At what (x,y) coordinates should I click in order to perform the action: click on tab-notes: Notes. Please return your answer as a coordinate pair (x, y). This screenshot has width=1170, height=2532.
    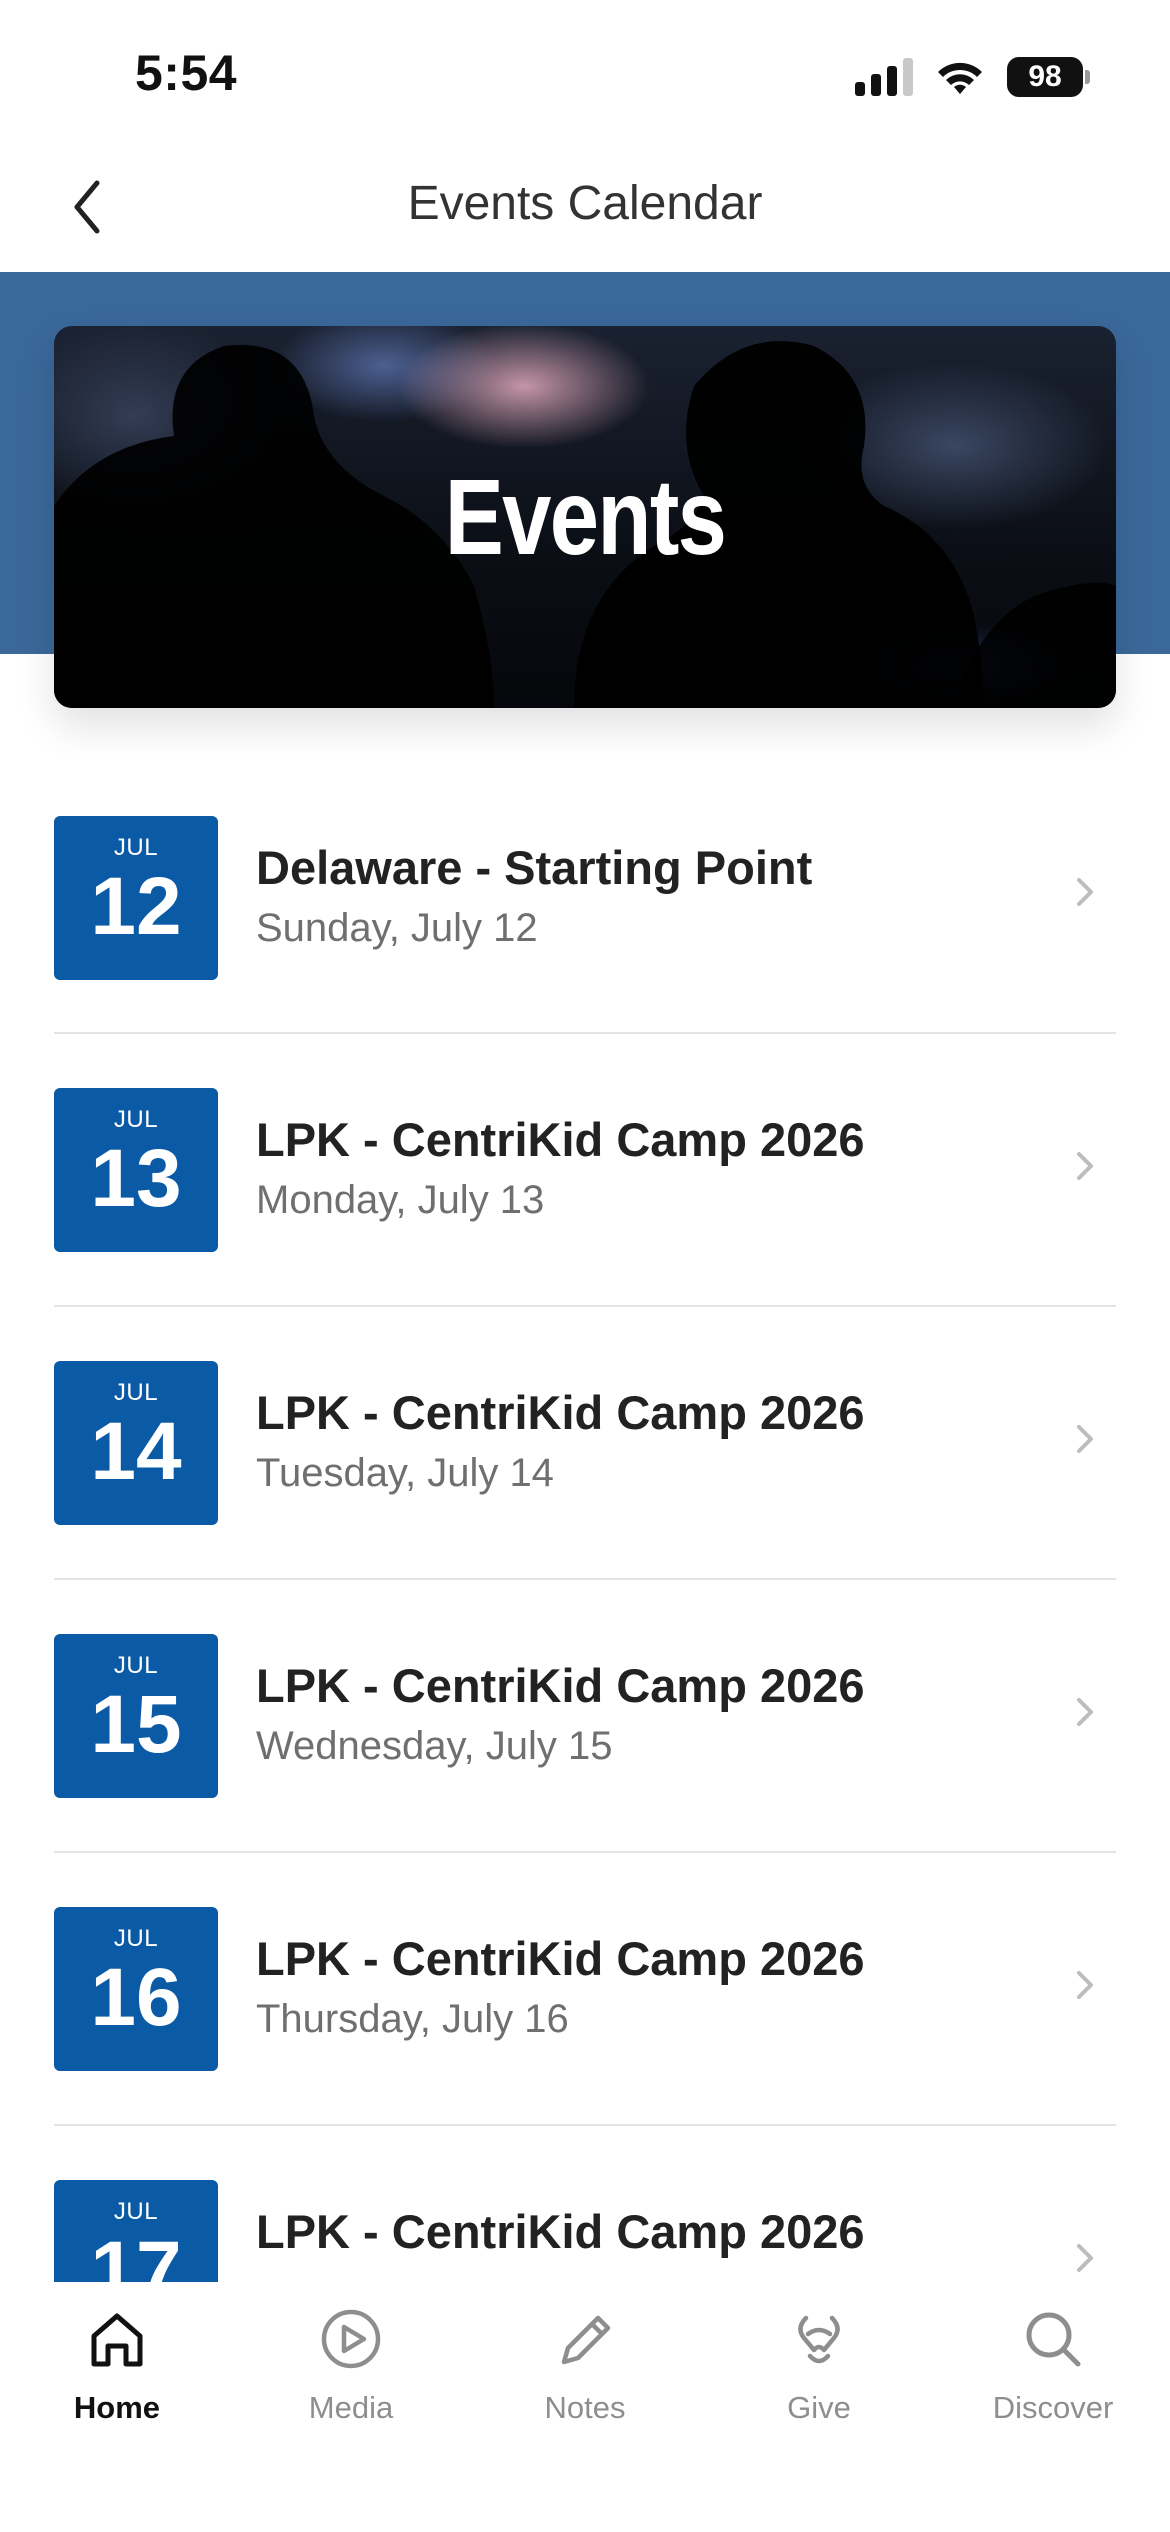
    Looking at the image, I should click on (585, 2367).